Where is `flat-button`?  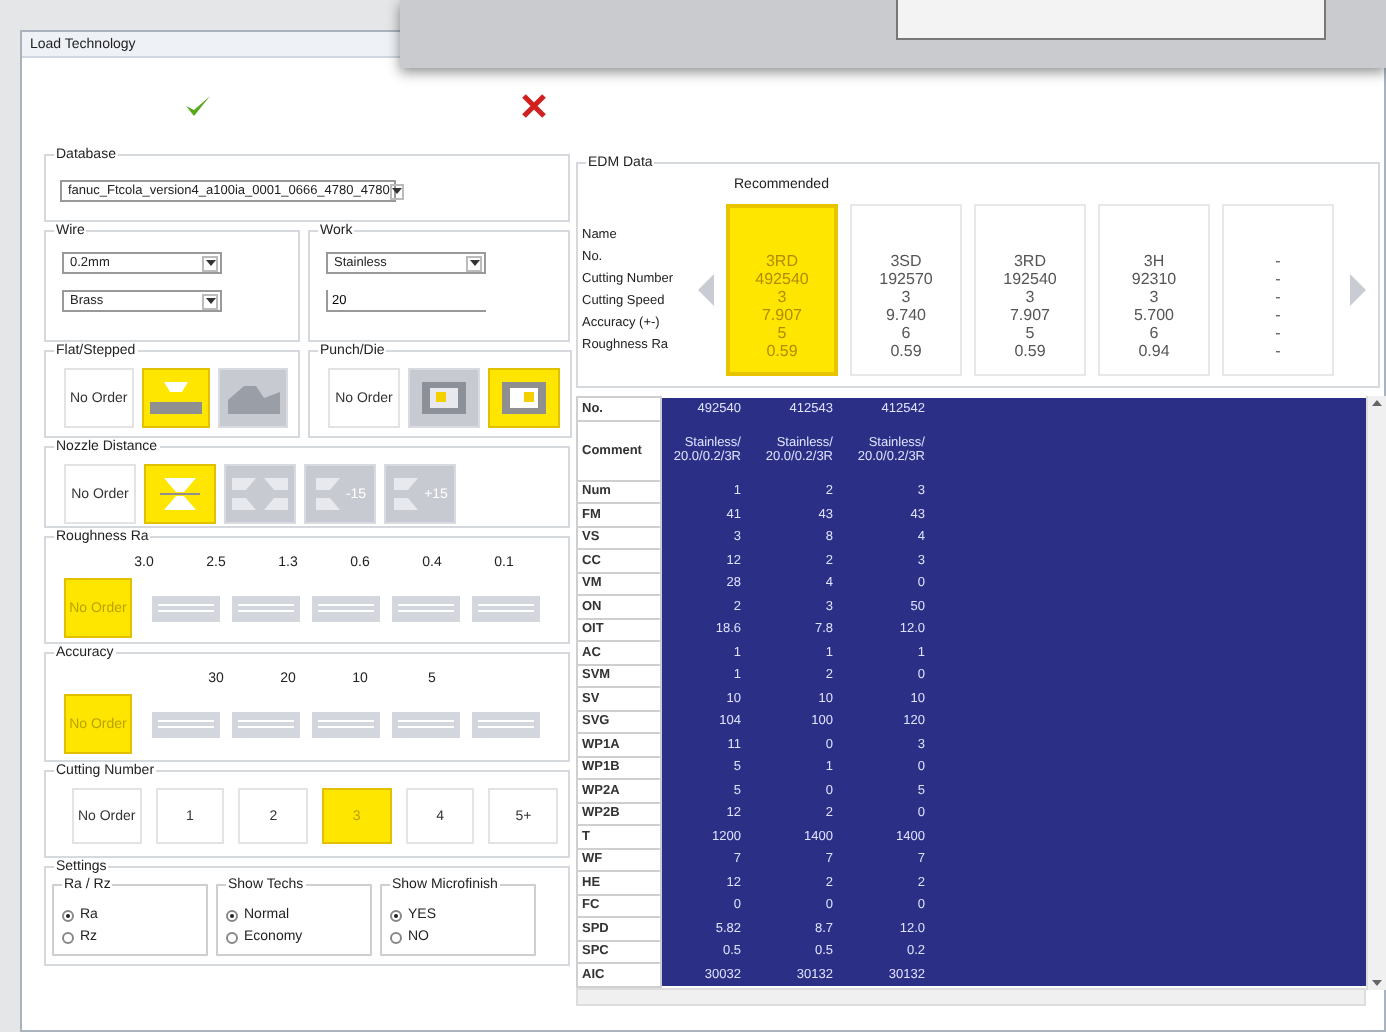 flat-button is located at coordinates (176, 398).